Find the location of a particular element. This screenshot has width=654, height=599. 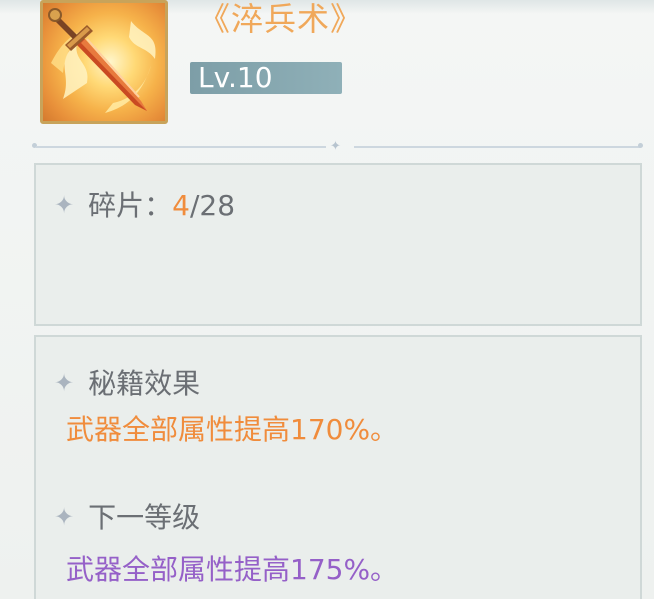

fragments-label: 碎片： is located at coordinates (130, 205).